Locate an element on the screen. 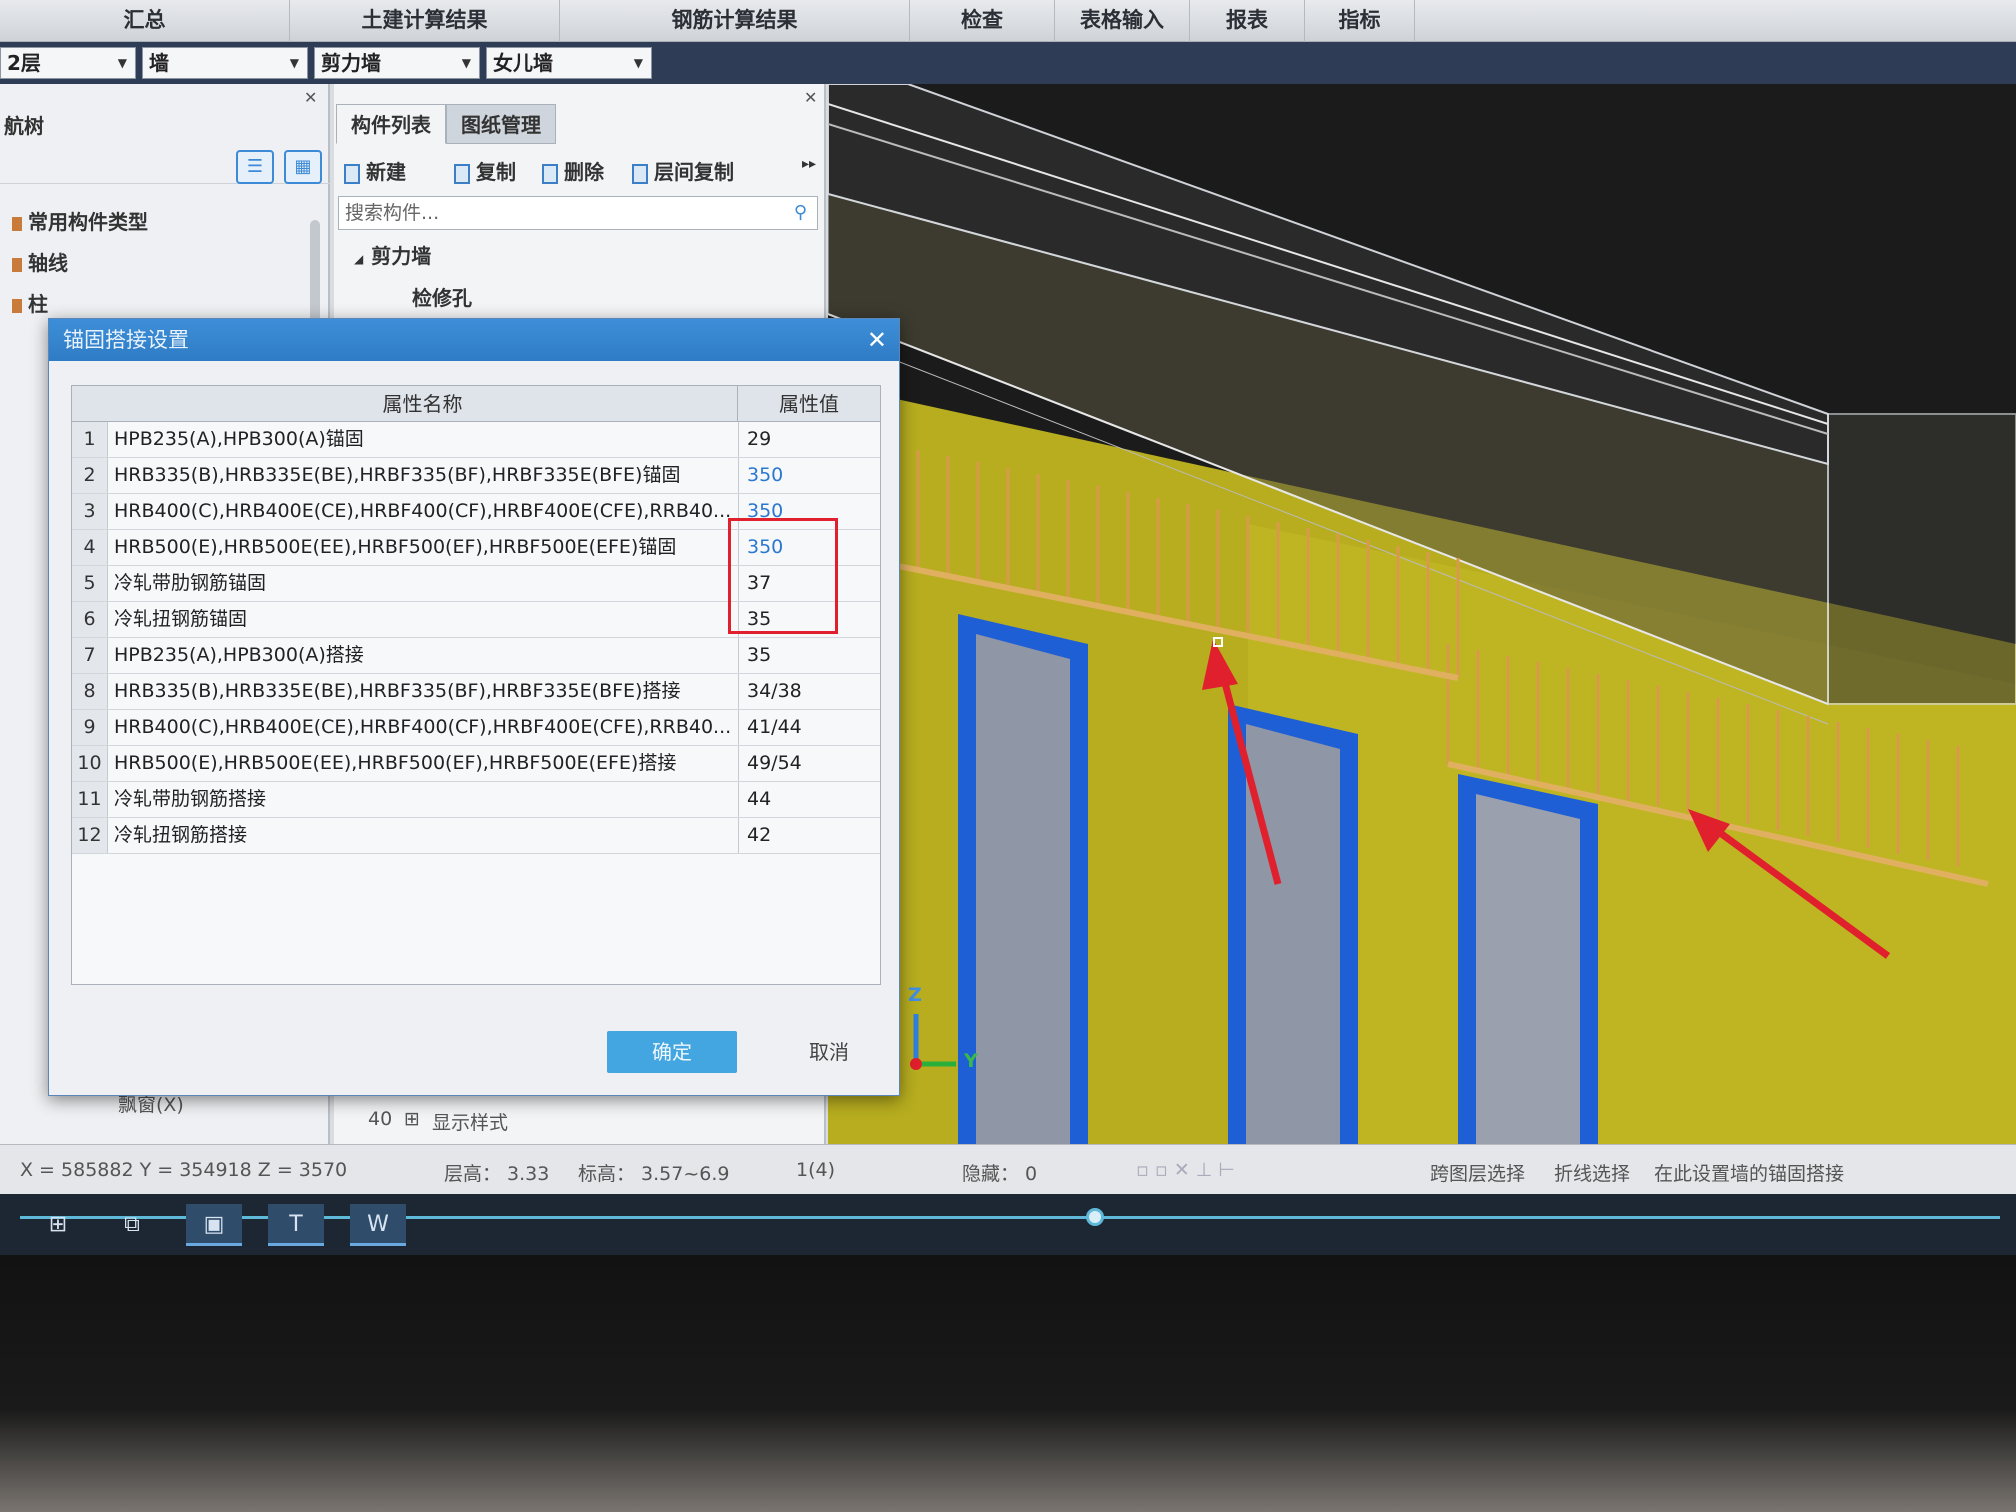  table-row: 12 冷轧扭钢筋搭接 42 is located at coordinates (476, 836).